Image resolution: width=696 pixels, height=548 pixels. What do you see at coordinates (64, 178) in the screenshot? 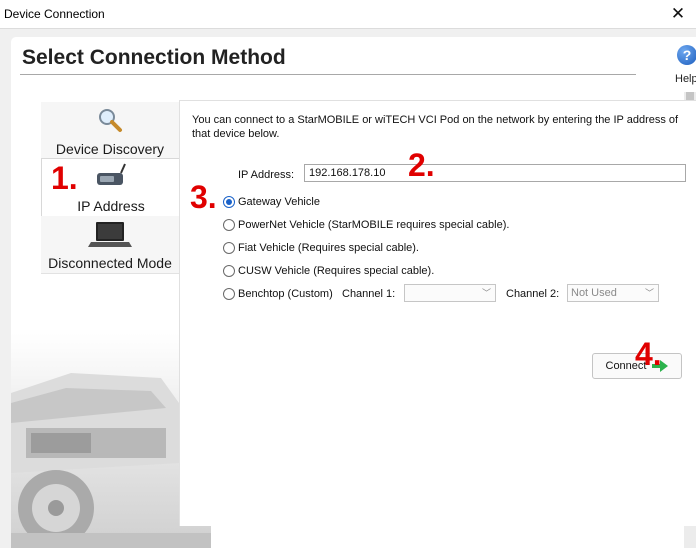
I see `step-annotation-1: 1.` at bounding box center [64, 178].